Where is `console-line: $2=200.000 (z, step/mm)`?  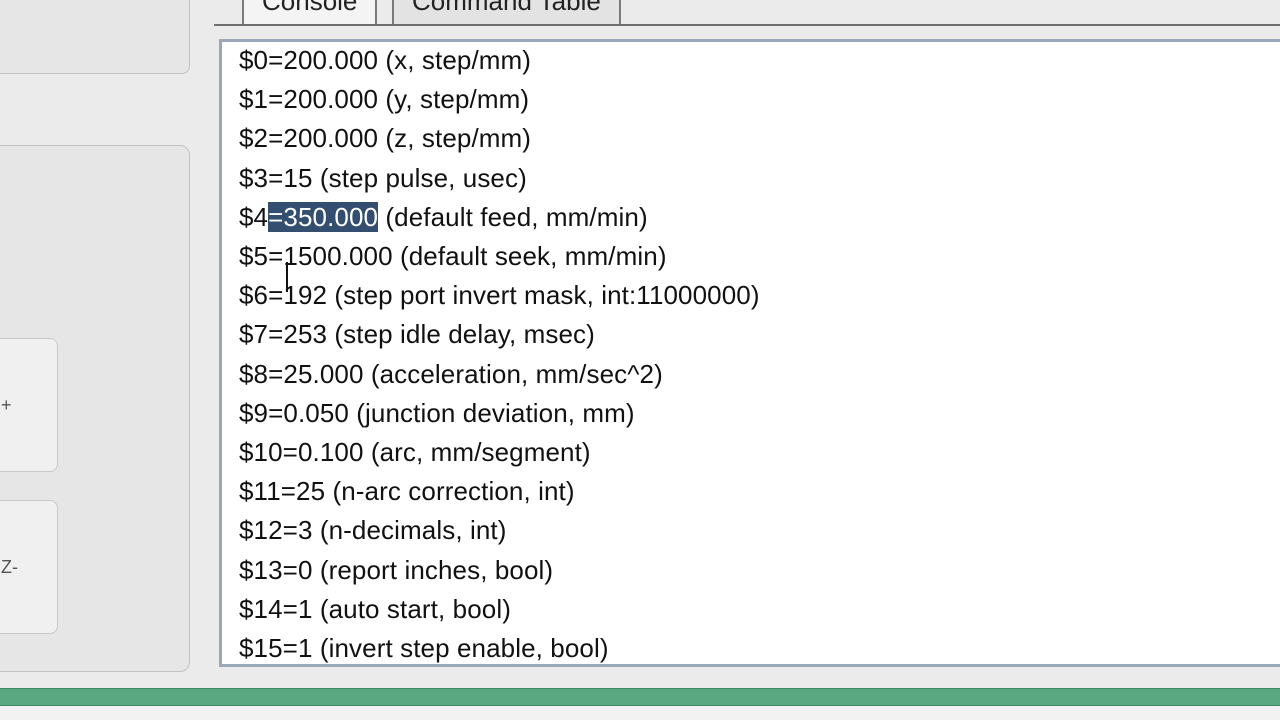
console-line: $2=200.000 (z, step/mm) is located at coordinates (385, 138).